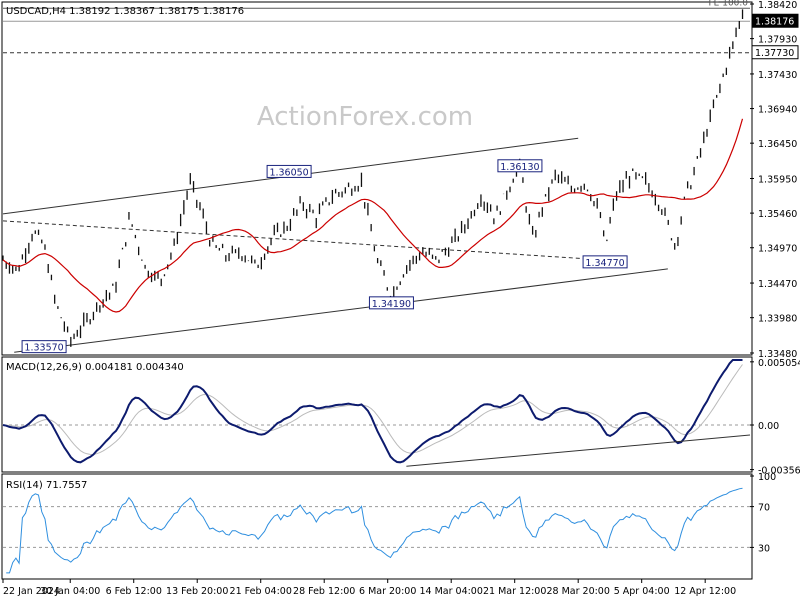 This screenshot has width=800, height=600. Describe the element at coordinates (514, 591) in the screenshot. I see `time-tick-label: 21 Mar 12:00` at that location.